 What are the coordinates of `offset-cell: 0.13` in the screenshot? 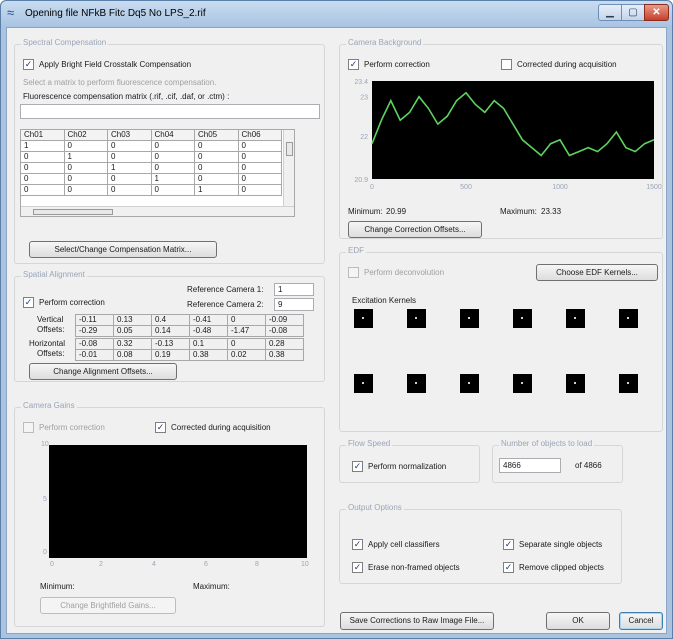 It's located at (132, 320).